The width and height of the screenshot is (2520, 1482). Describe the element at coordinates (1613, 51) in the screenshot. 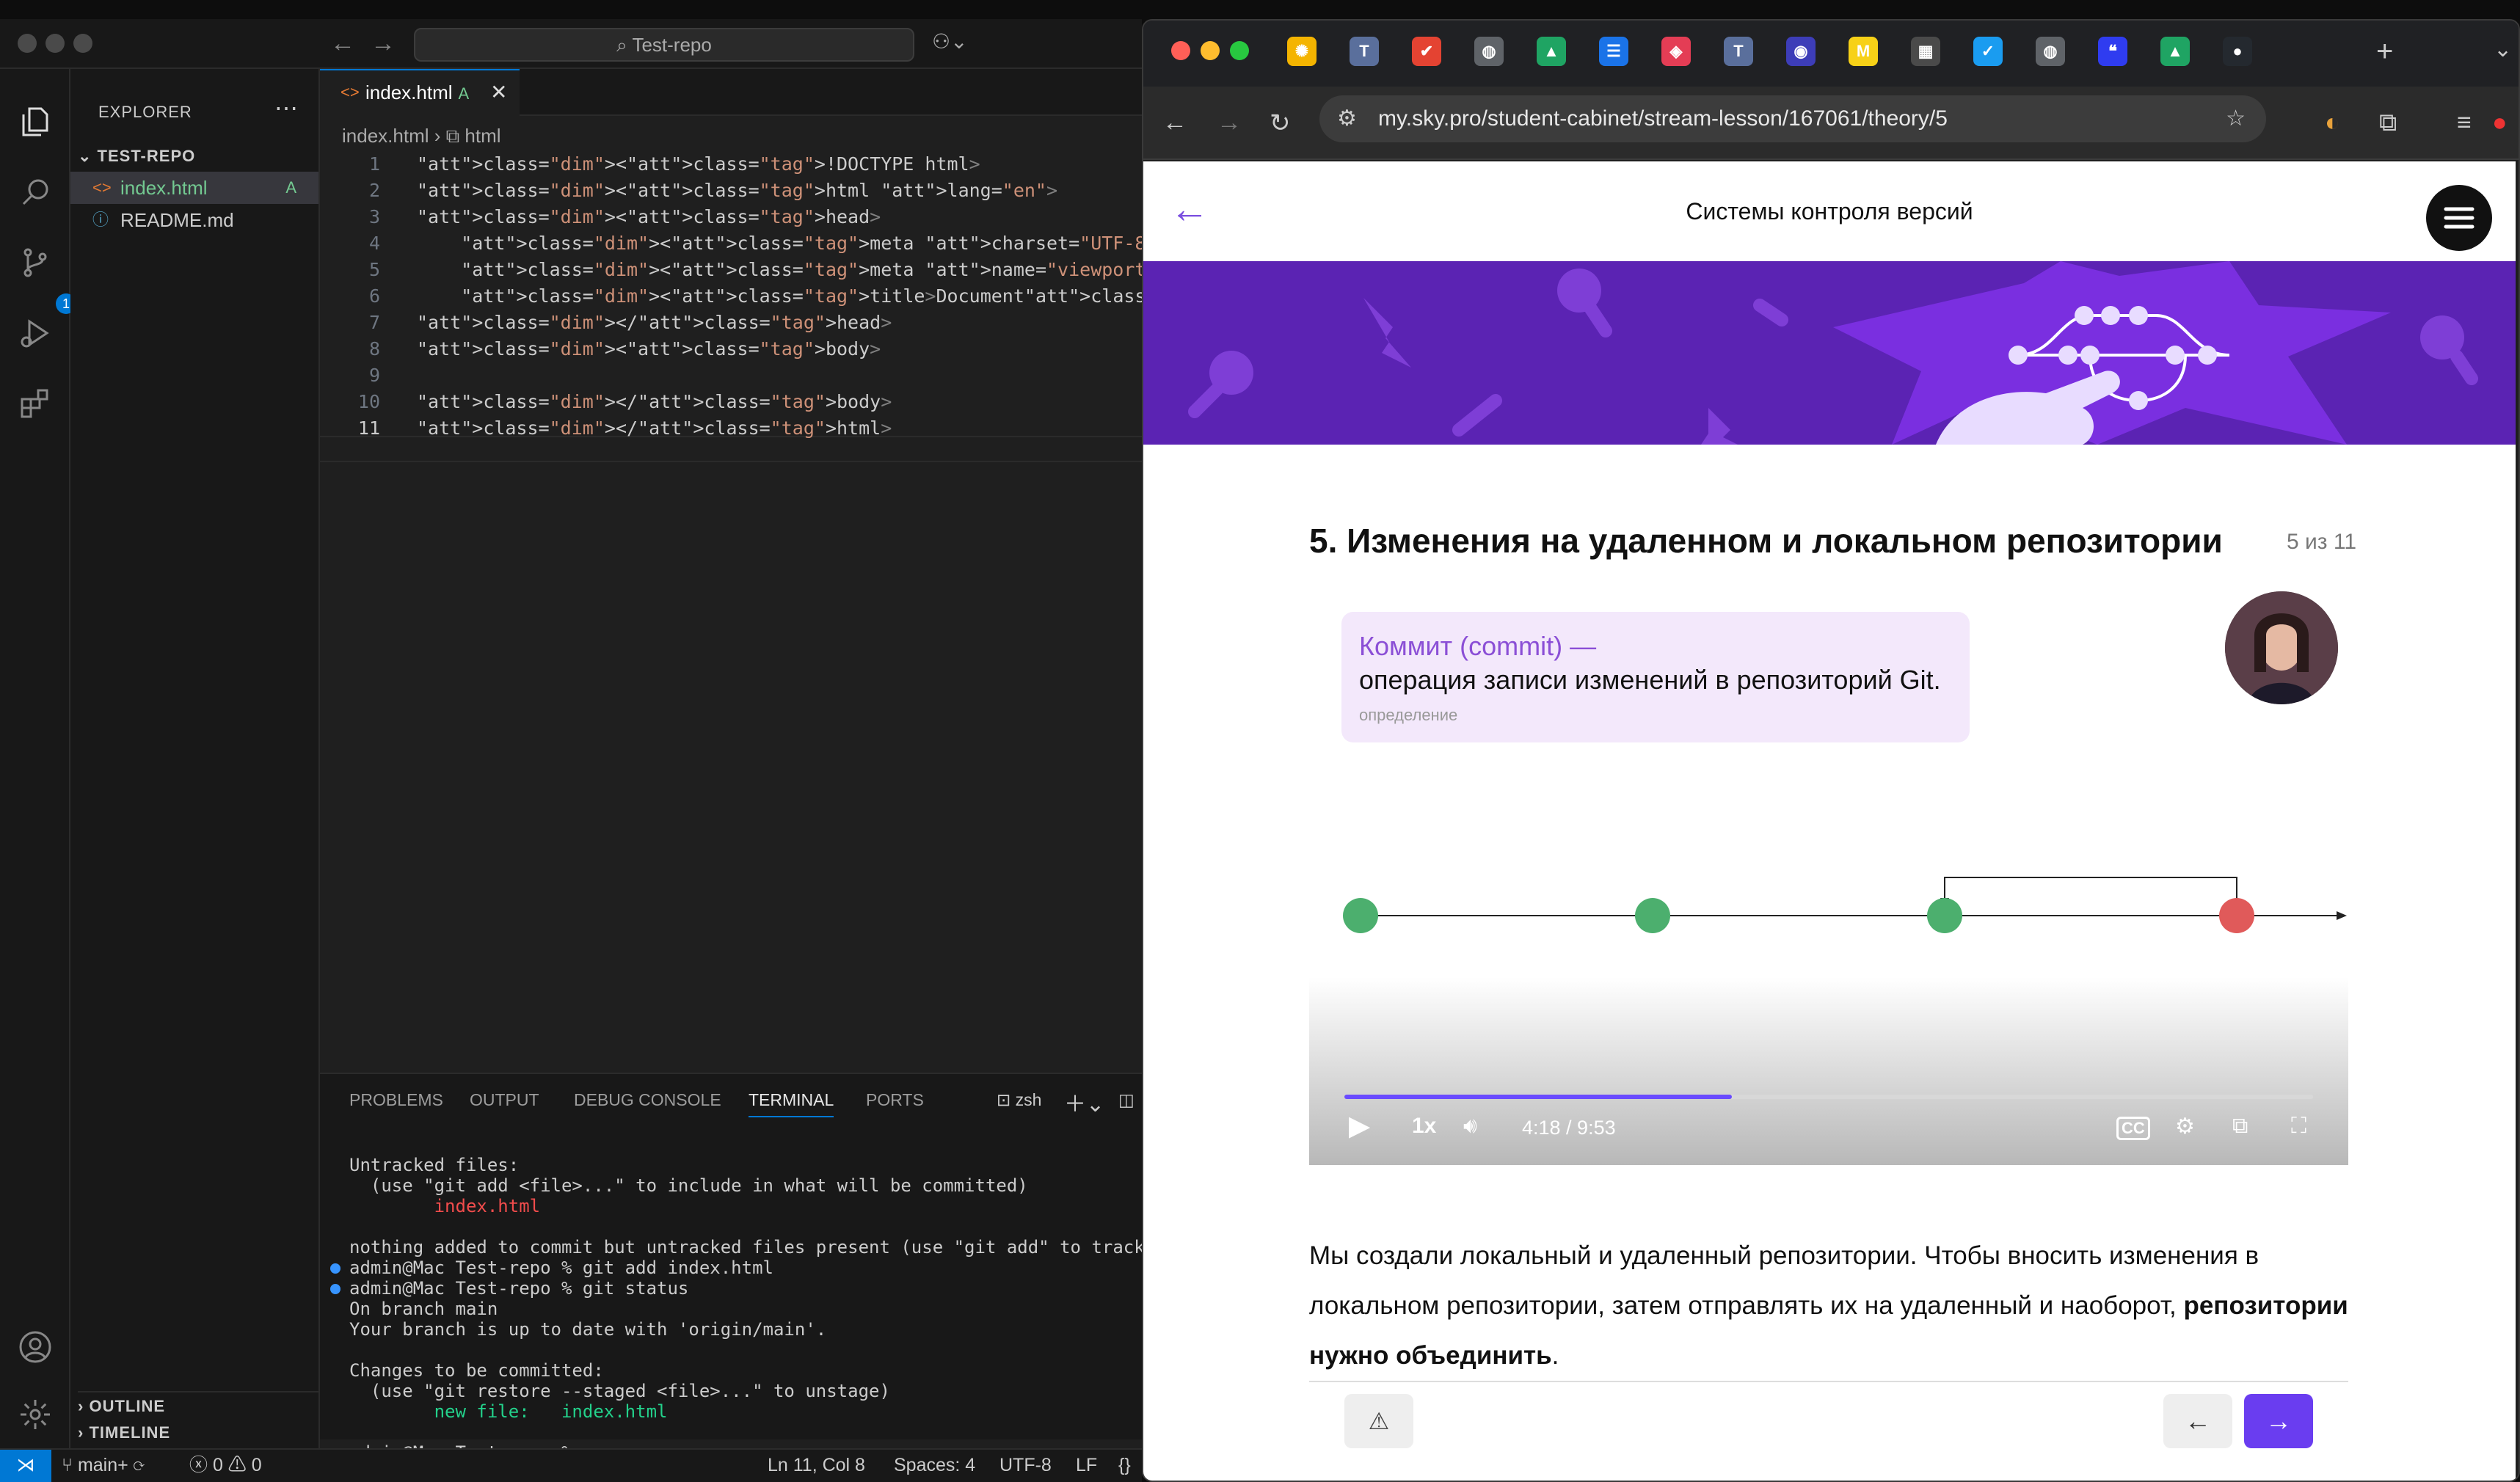

I see `list-tab-icon: ☰` at that location.